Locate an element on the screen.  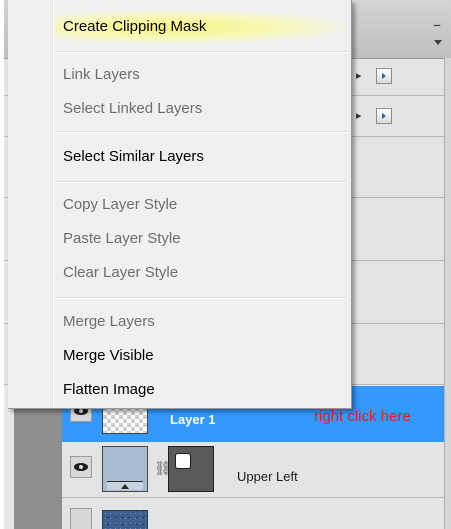
fill-arrow-icon is located at coordinates (384, 116).